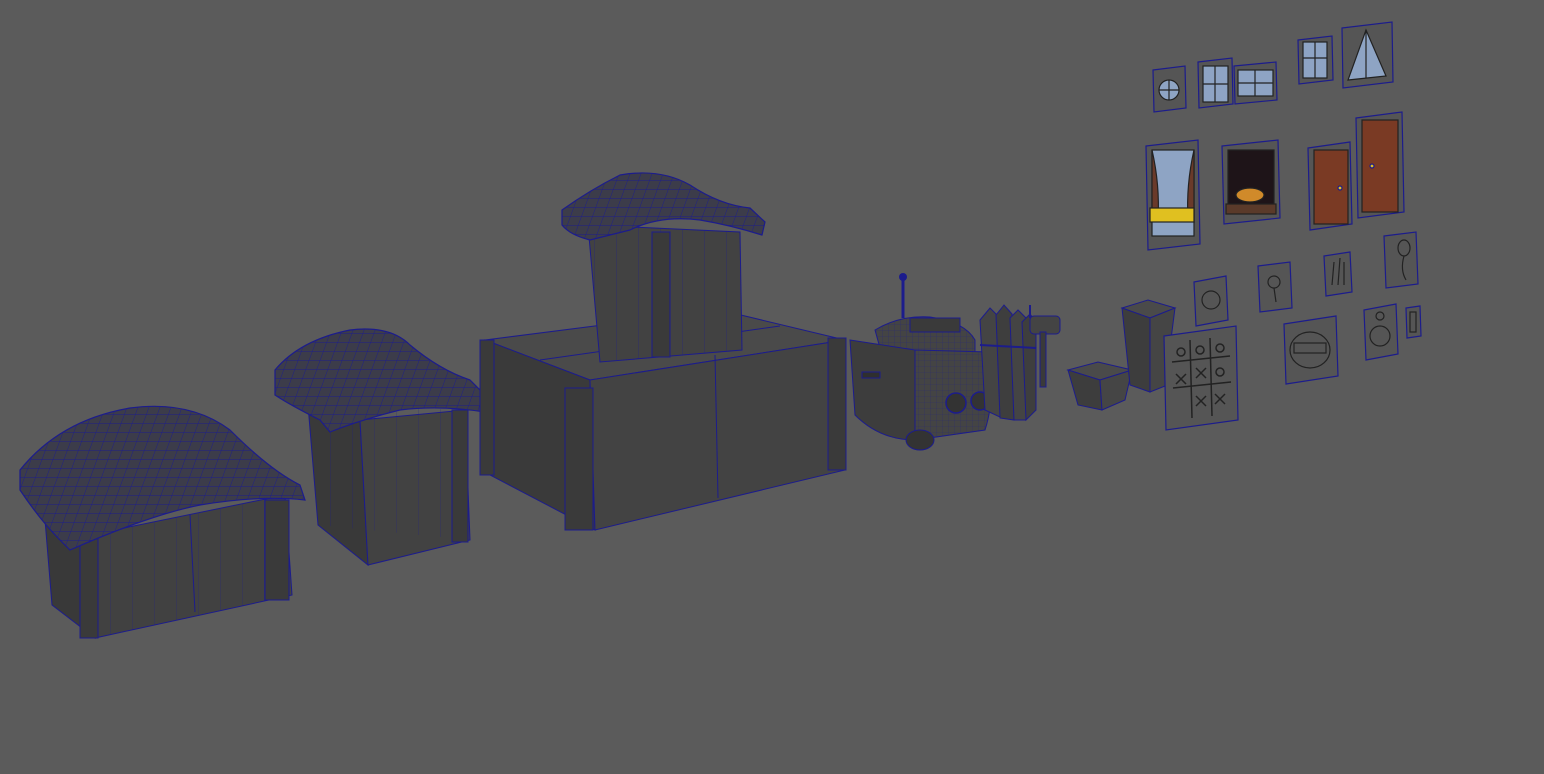 This screenshot has height=774, width=1544. Describe the element at coordinates (162, 522) in the screenshot. I see `small-doghouse` at that location.